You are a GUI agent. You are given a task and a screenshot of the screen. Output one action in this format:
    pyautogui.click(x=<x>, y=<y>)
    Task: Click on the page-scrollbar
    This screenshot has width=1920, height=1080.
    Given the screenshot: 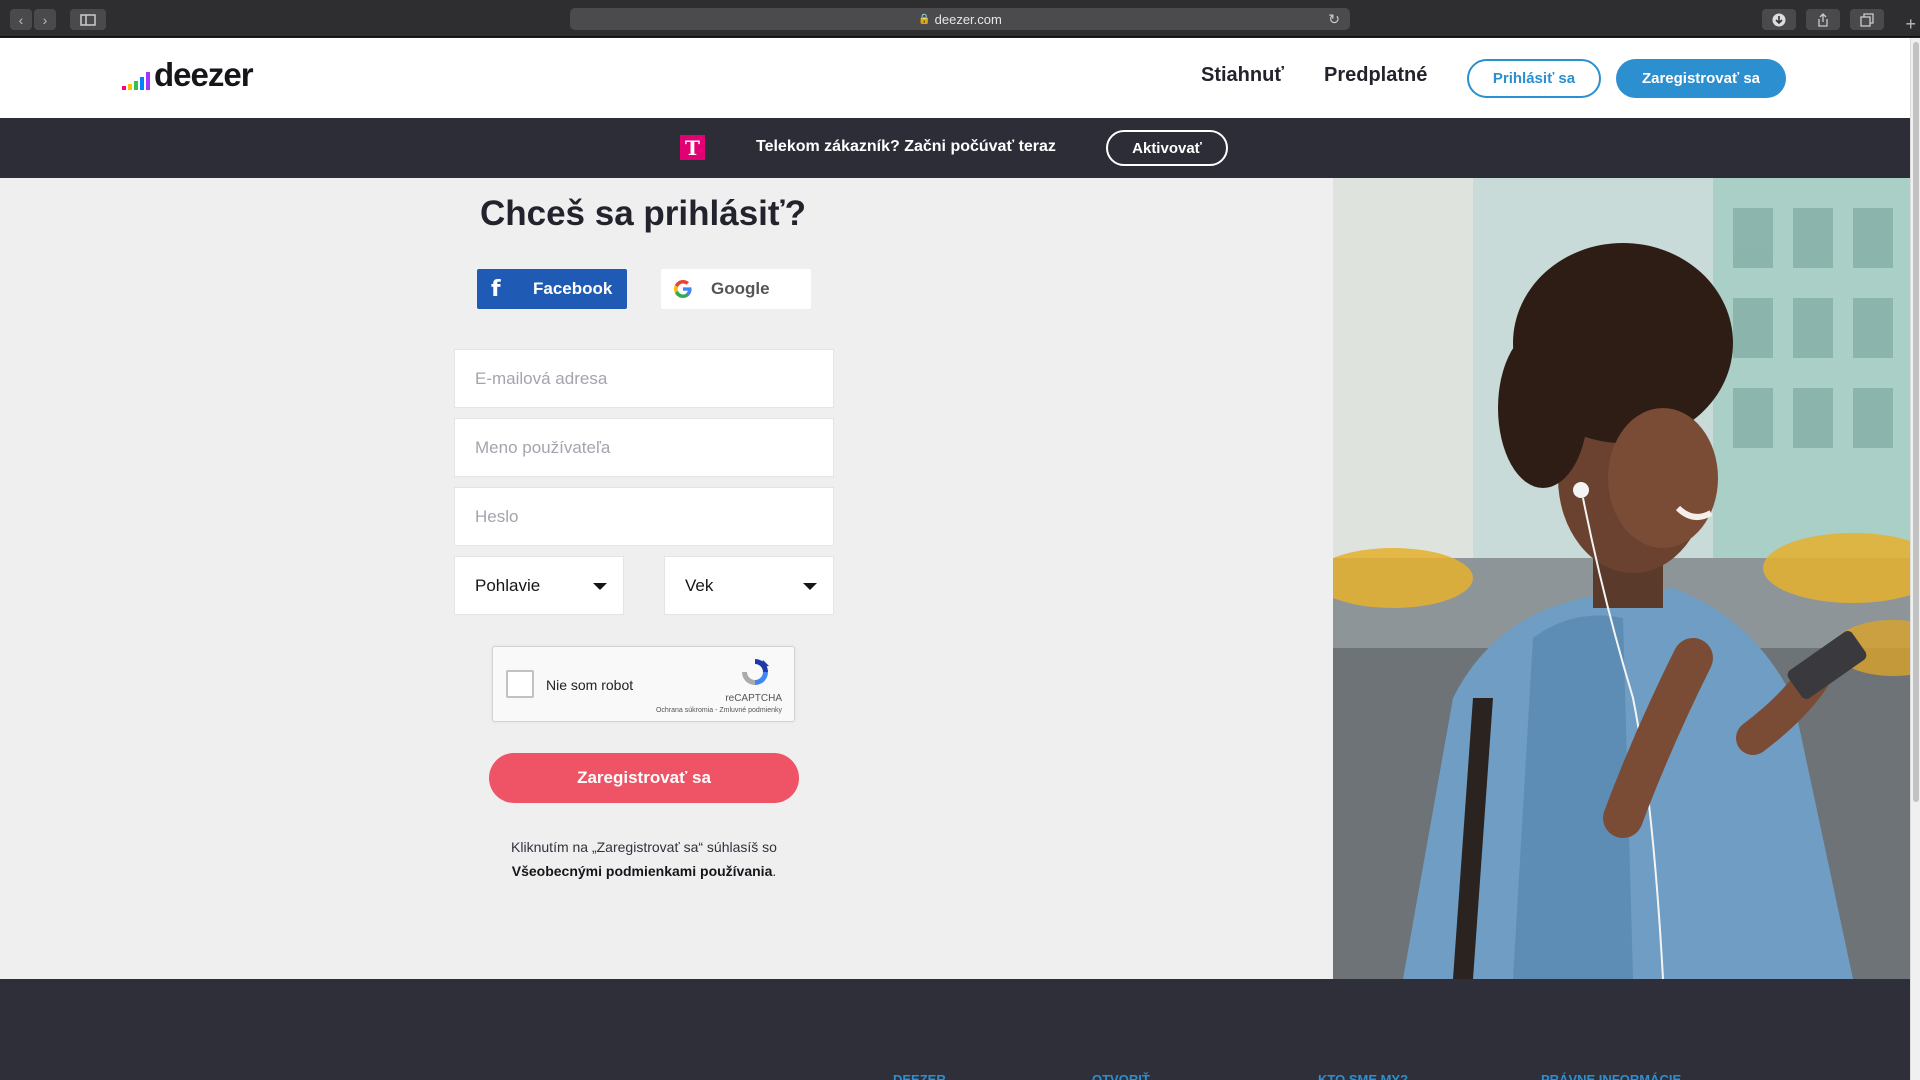 What is the action you would take?
    pyautogui.click(x=1915, y=559)
    